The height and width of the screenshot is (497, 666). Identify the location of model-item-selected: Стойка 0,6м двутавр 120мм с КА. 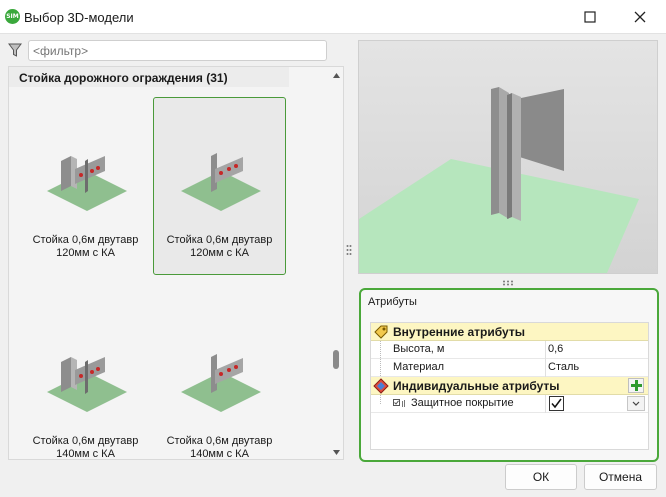
(219, 186).